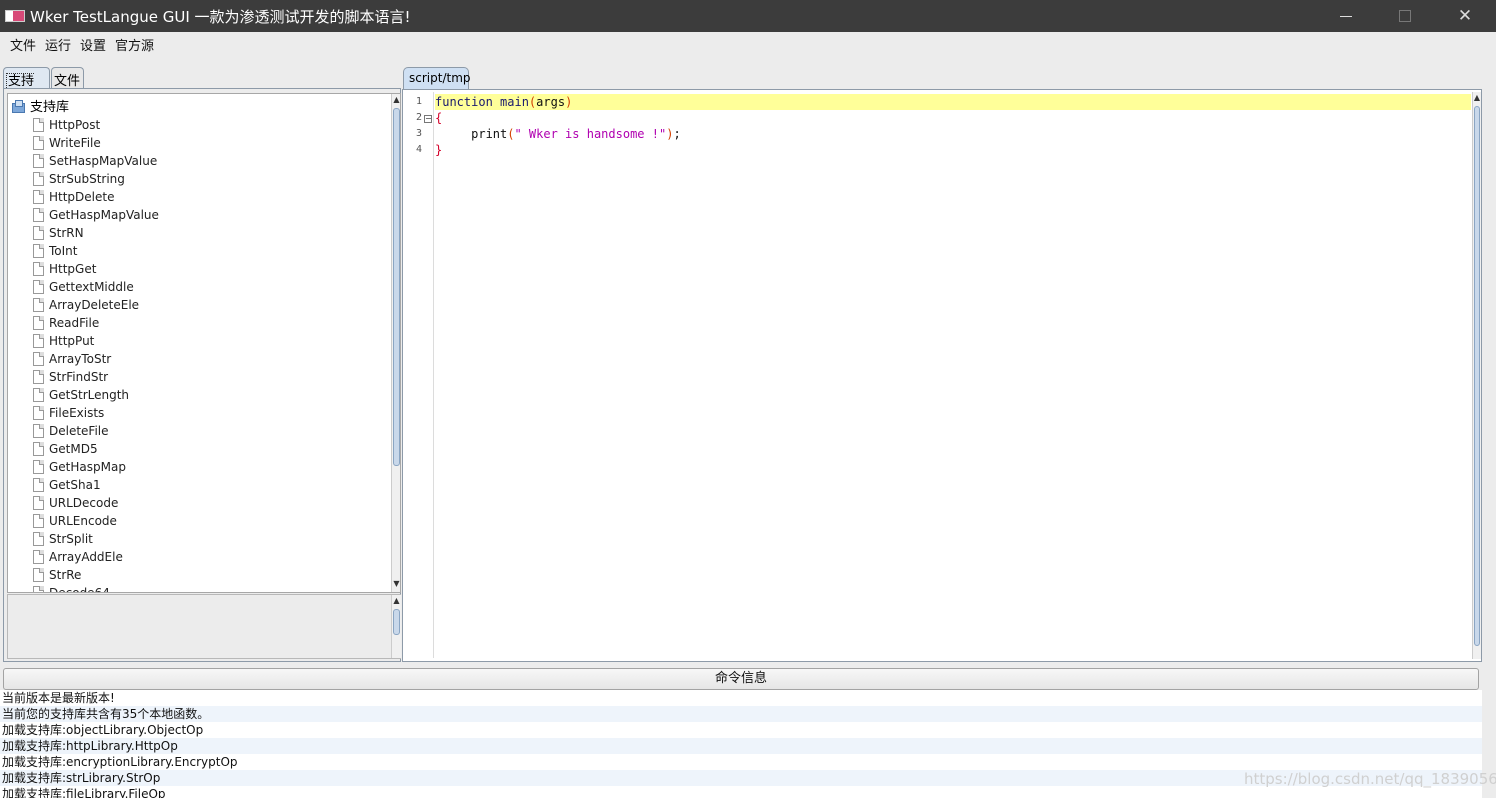 The image size is (1496, 798). I want to click on tab-files-label: 文件, so click(67, 81).